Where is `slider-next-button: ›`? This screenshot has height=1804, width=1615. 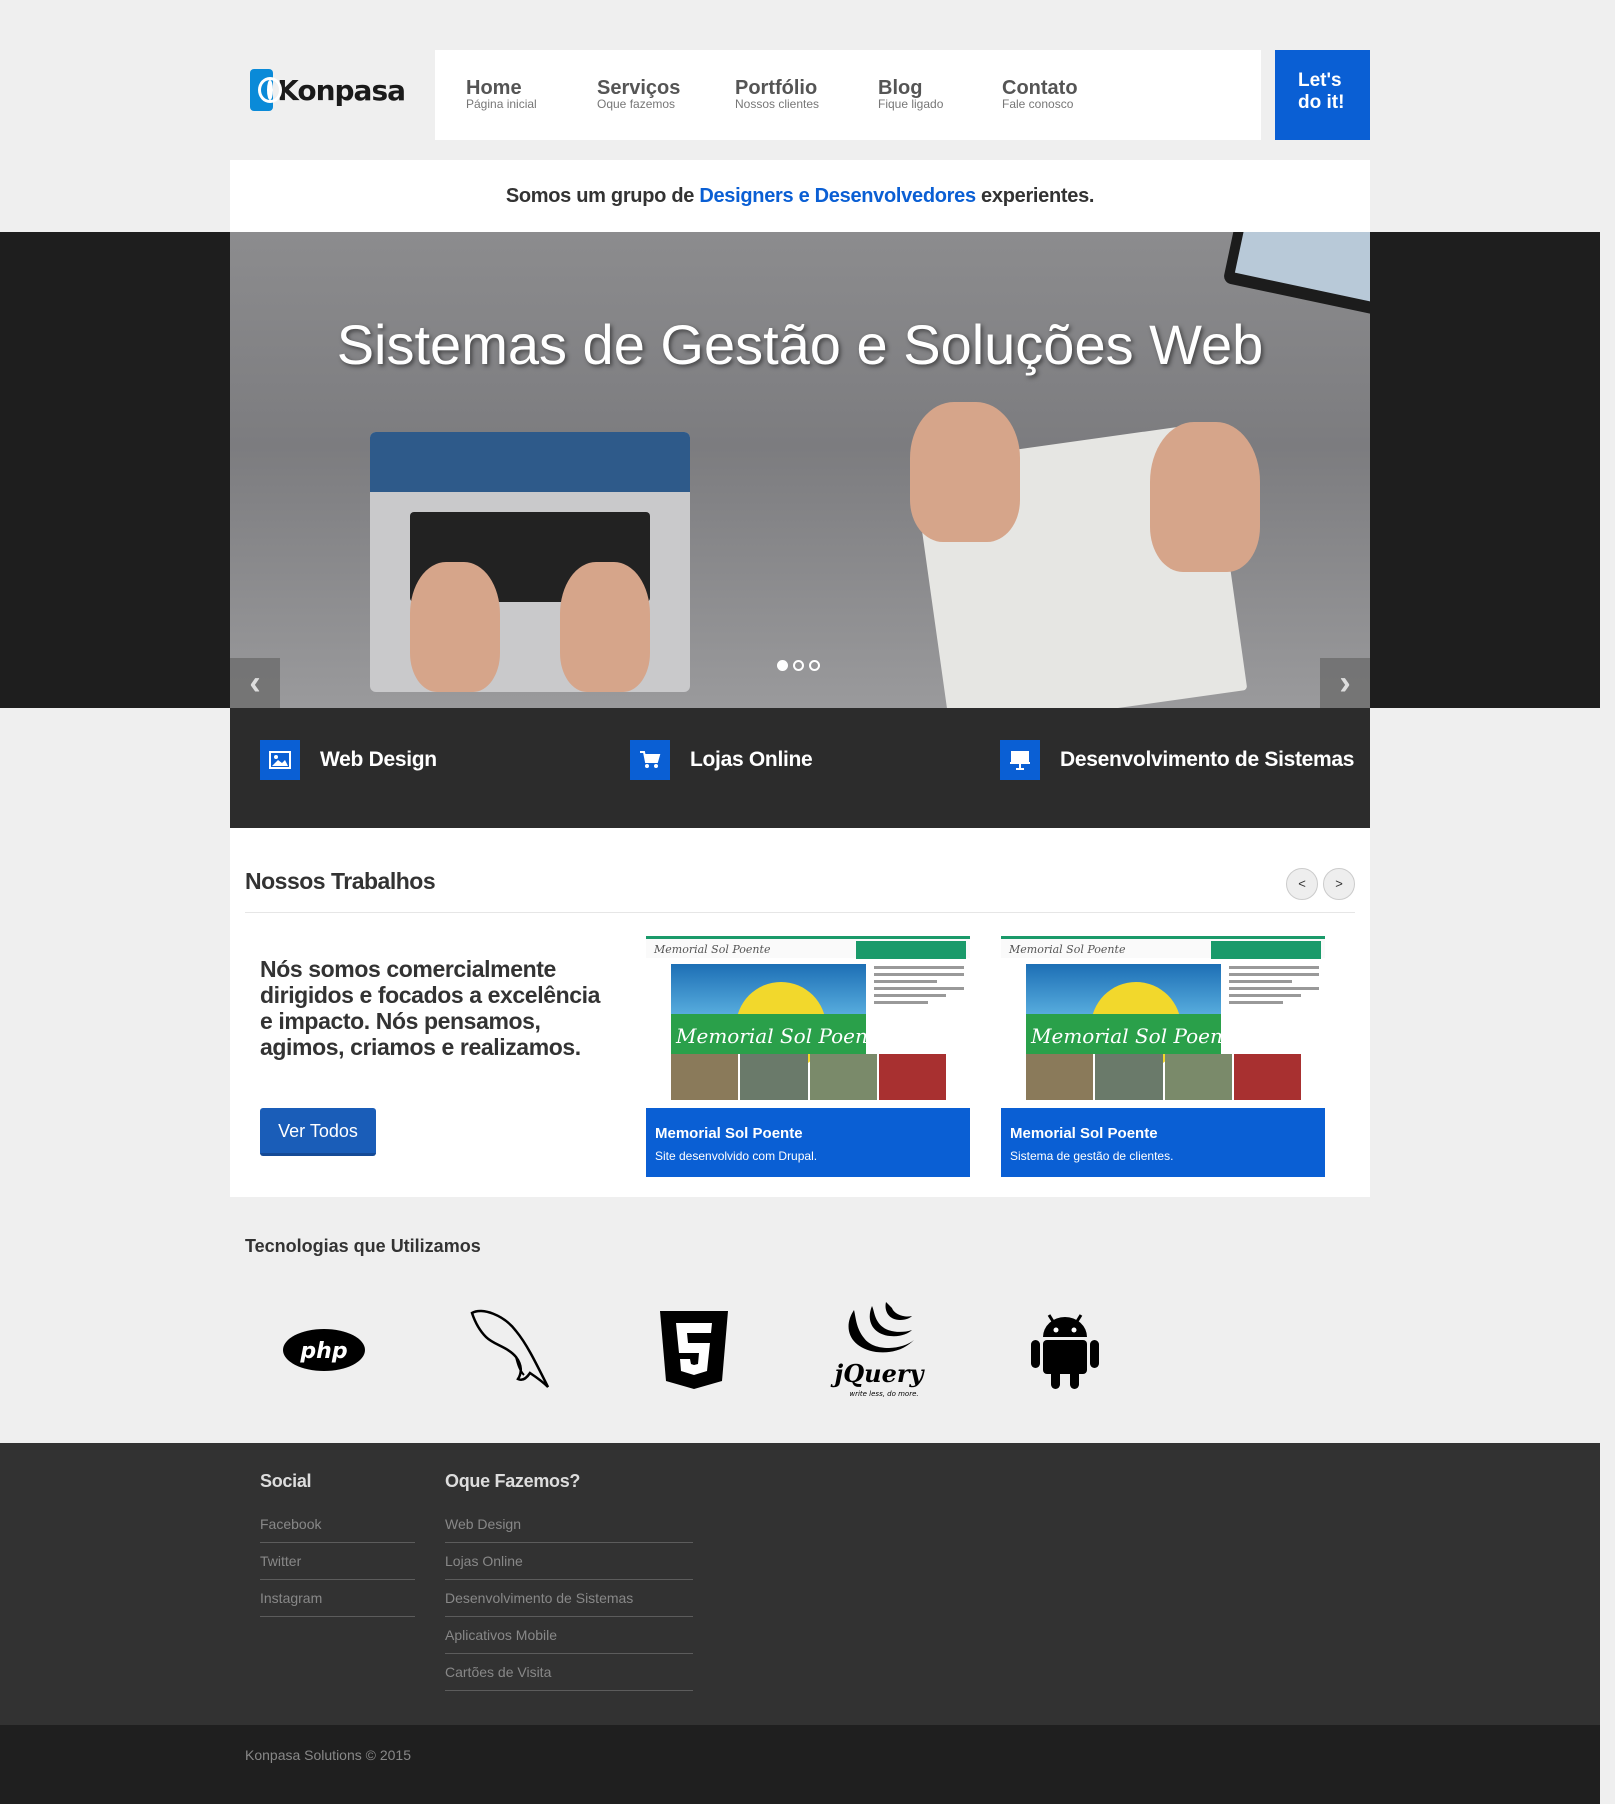 slider-next-button: › is located at coordinates (1345, 683).